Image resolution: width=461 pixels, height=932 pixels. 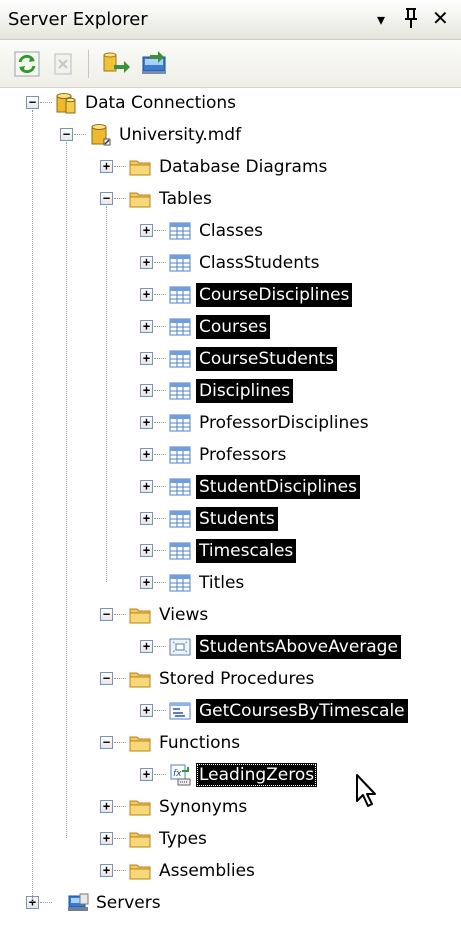 What do you see at coordinates (366, 790) in the screenshot?
I see `mouse-cursor-icon` at bounding box center [366, 790].